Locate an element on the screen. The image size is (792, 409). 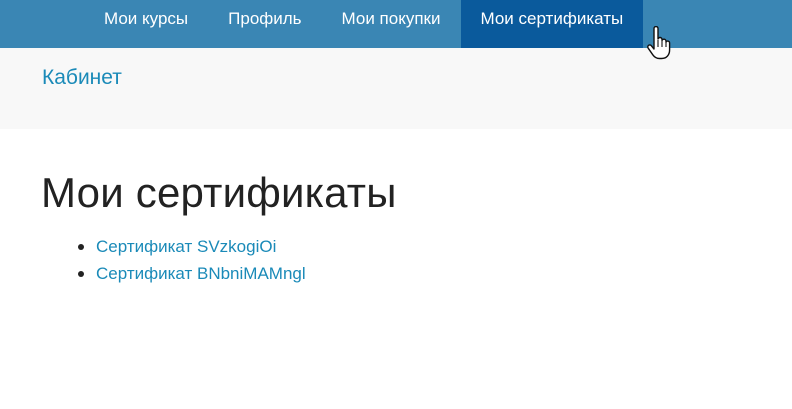
breadcrumb-cabinet-link: Кабинет is located at coordinates (82, 78).